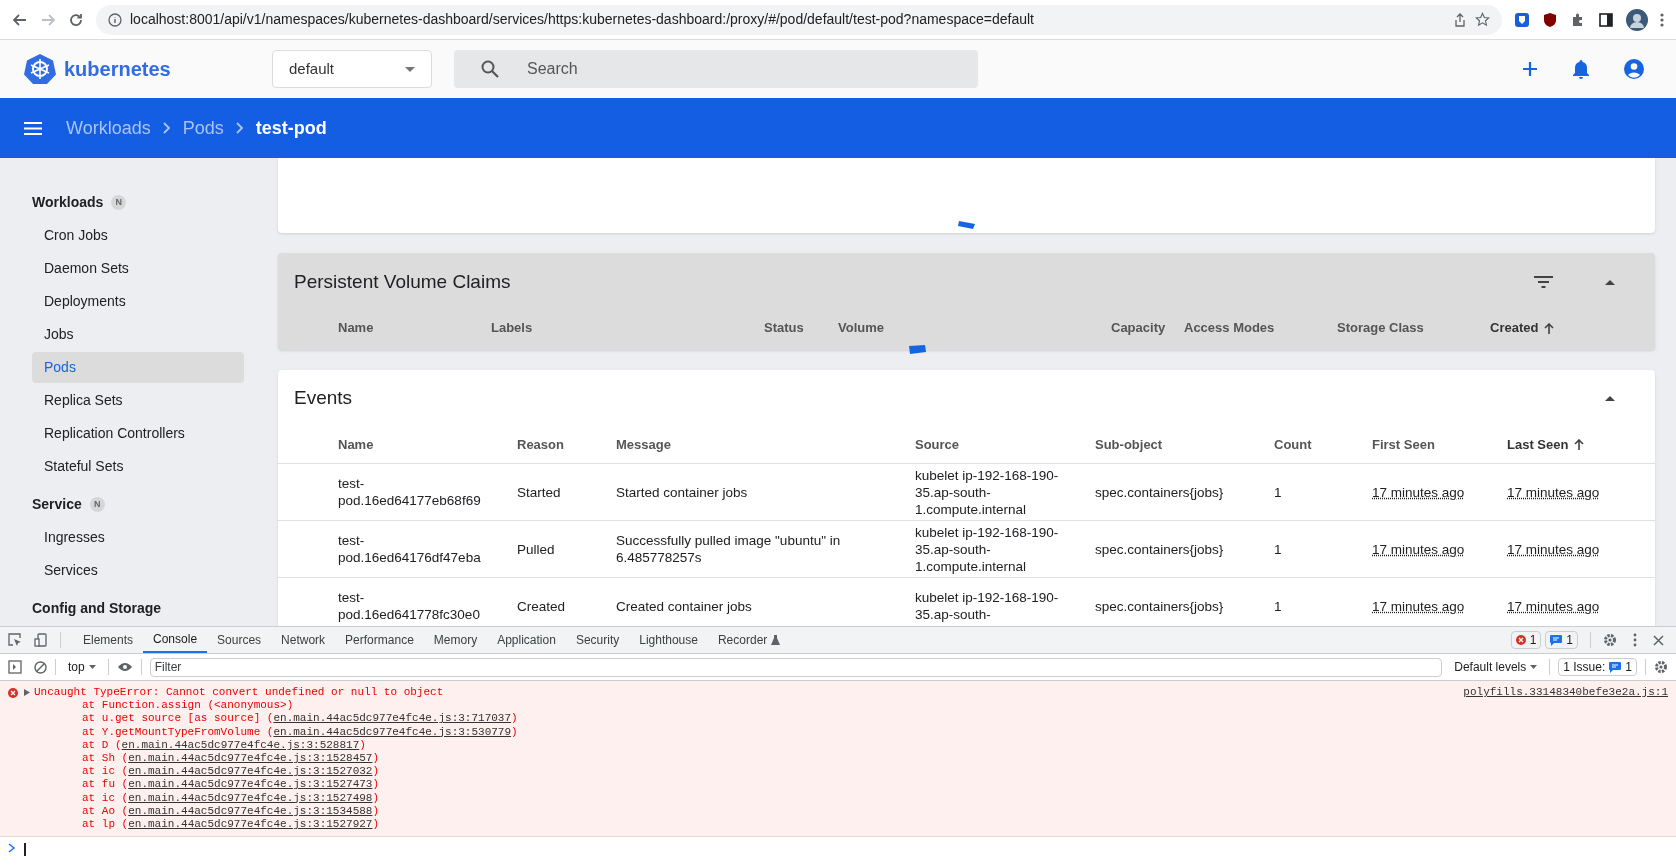  I want to click on devtools-tab: Lighthouse, so click(668, 640).